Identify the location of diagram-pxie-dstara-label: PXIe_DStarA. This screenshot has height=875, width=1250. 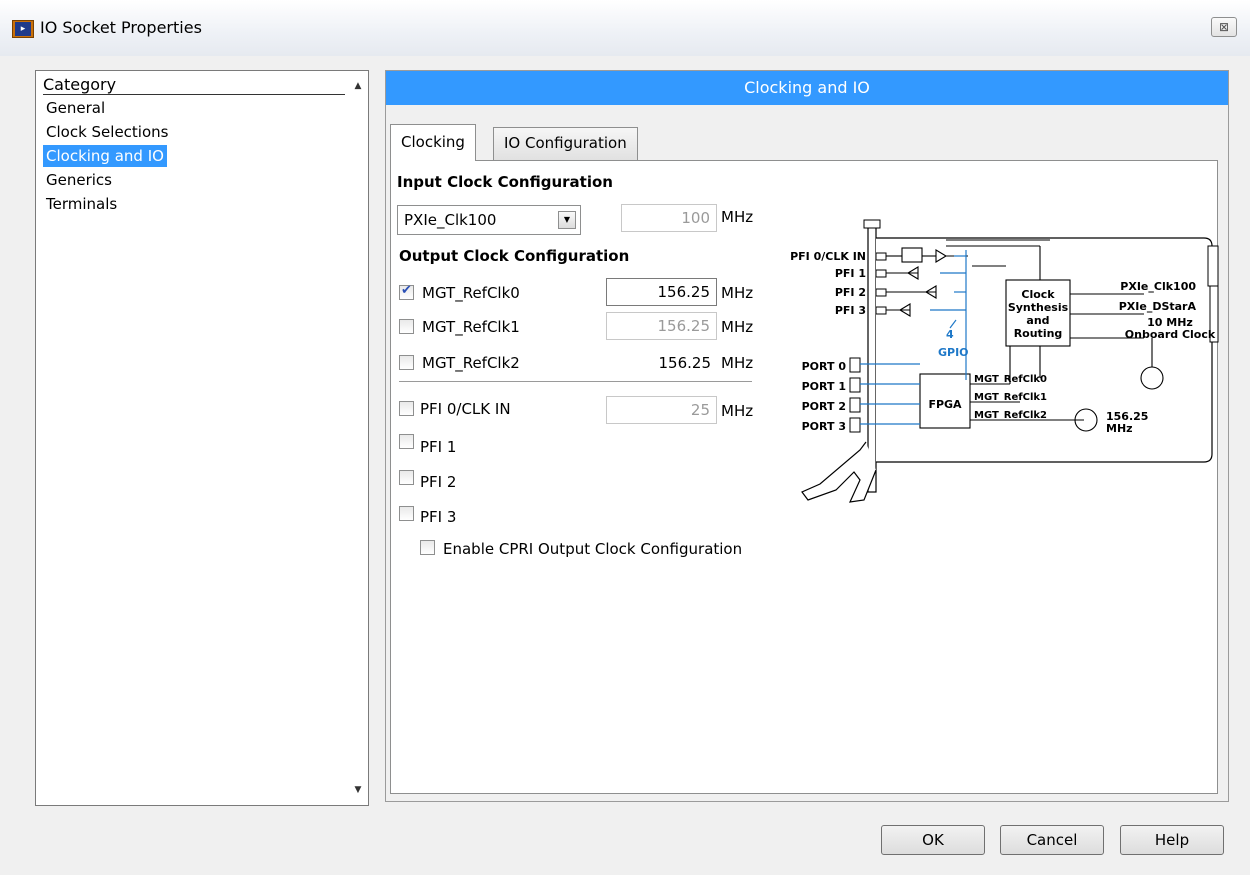
(1158, 306).